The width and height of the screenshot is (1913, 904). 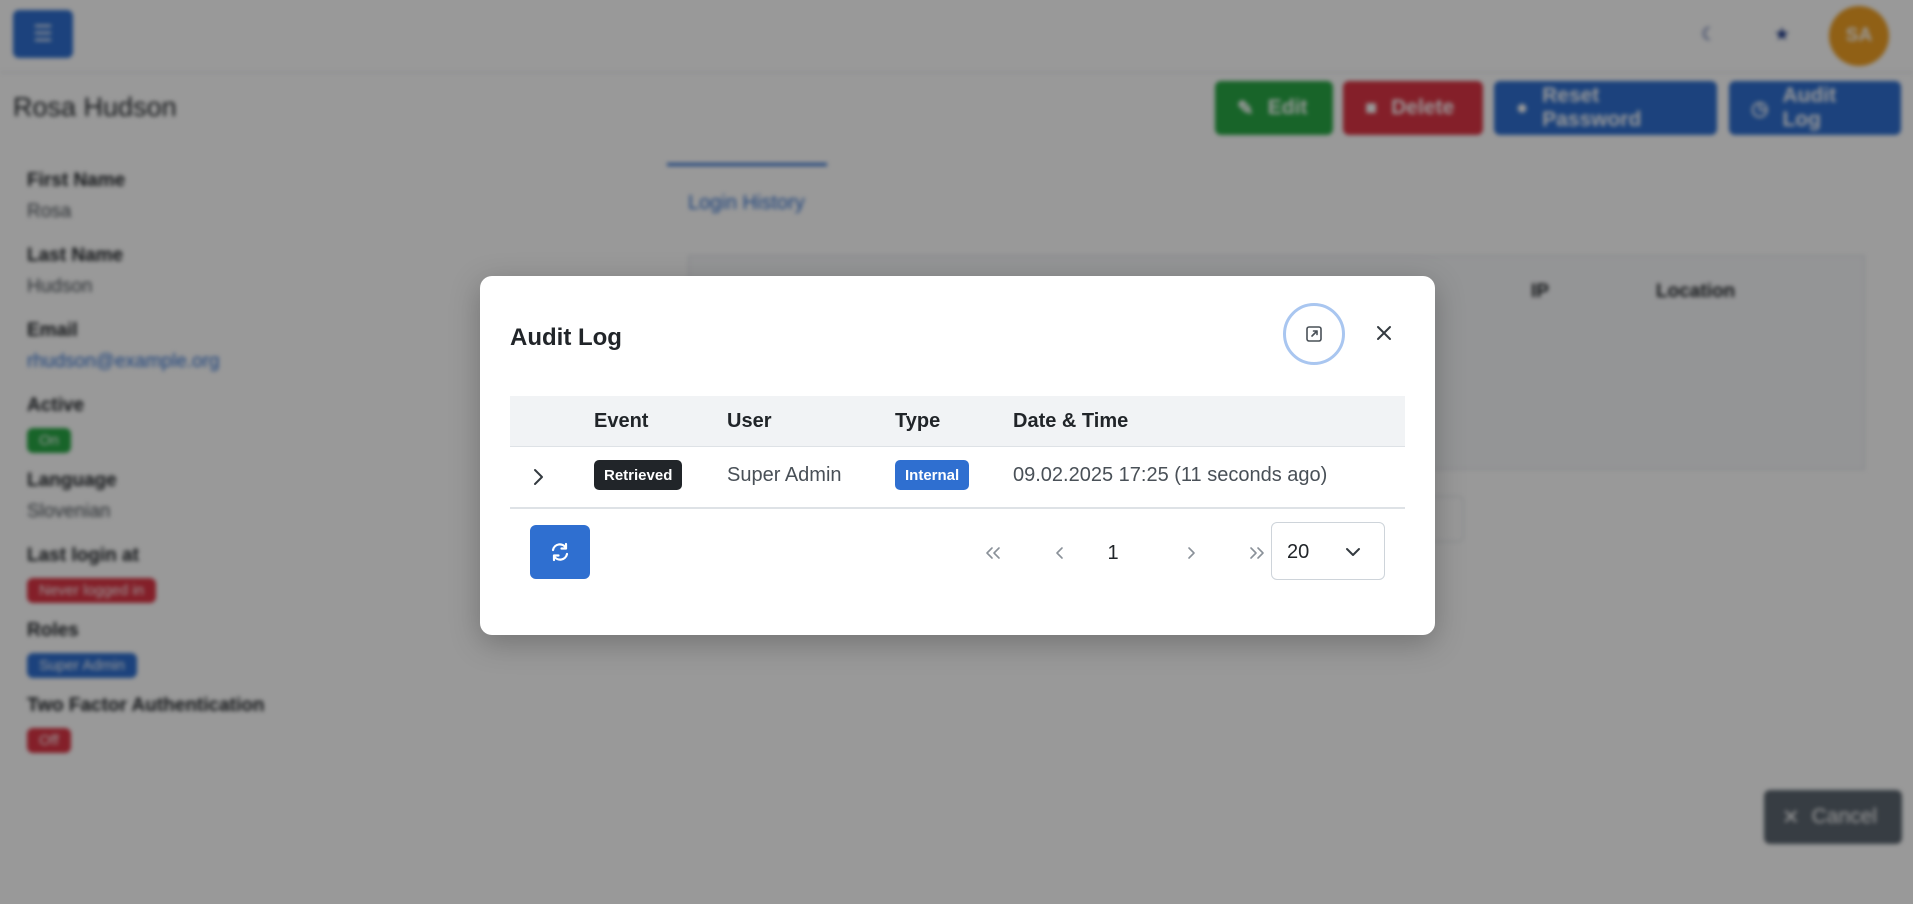 I want to click on event-badge: Retrieved, so click(x=638, y=475).